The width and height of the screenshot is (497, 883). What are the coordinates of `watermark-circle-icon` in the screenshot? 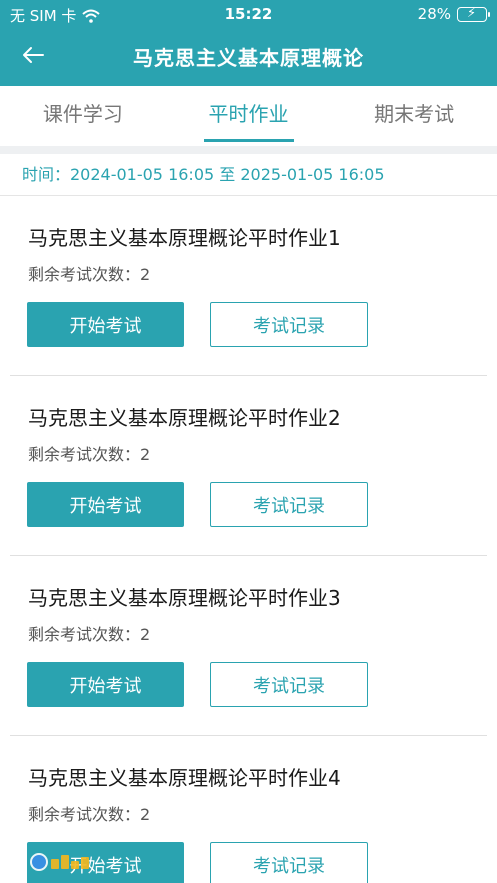 It's located at (39, 862).